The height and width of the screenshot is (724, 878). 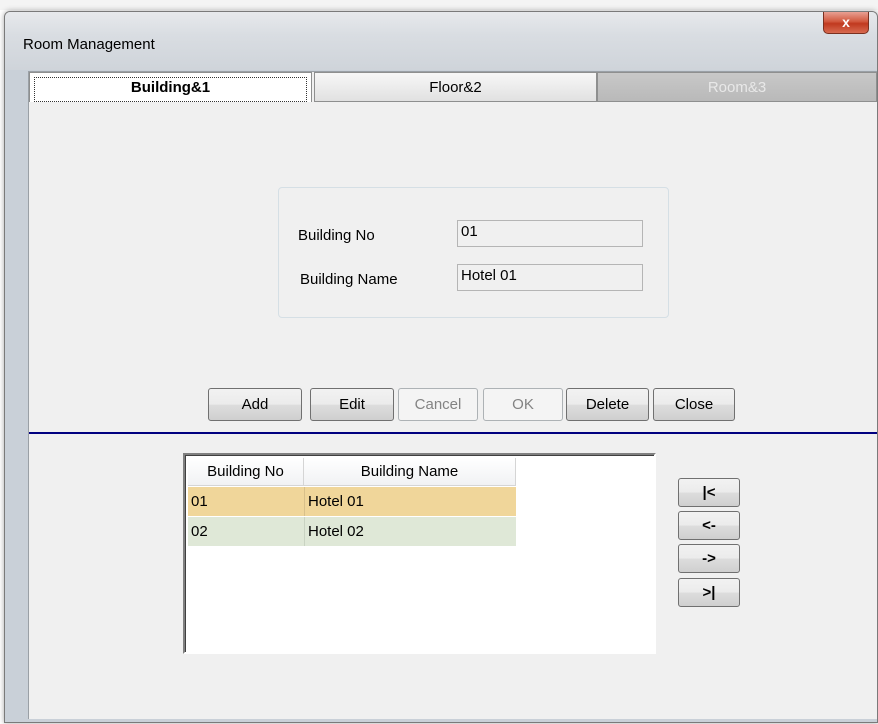 I want to click on tab-strip: Building&1 Floor&2 Room&3, so click(x=453, y=87).